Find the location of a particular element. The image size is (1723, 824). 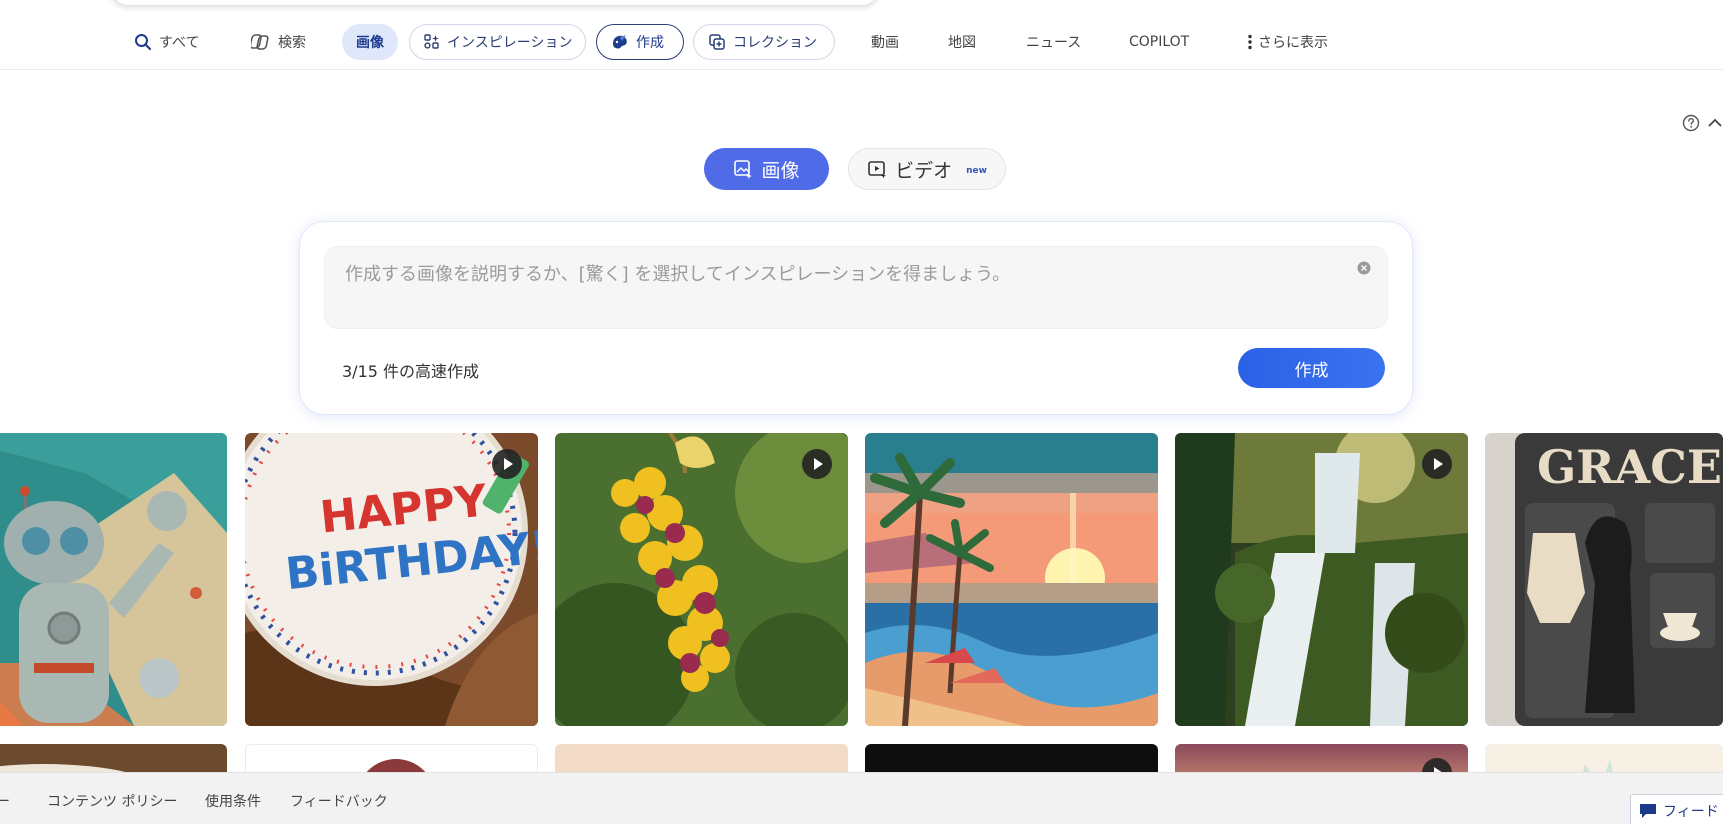

search-icon is located at coordinates (143, 42).